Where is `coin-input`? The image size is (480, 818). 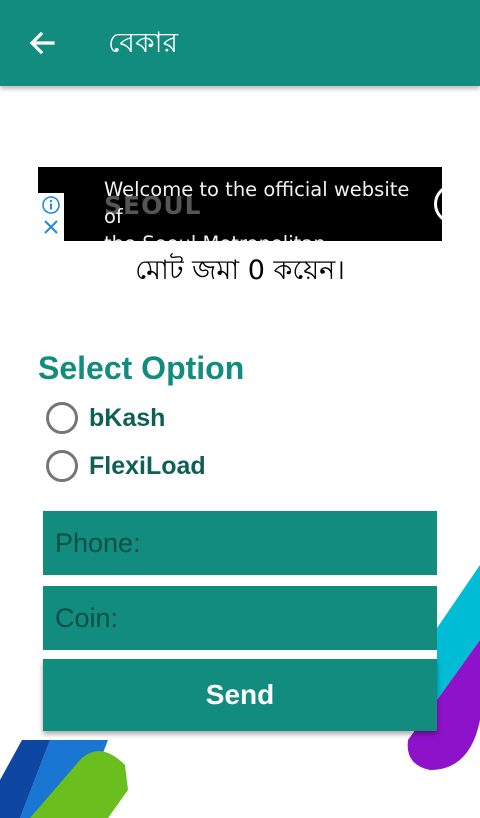
coin-input is located at coordinates (240, 618).